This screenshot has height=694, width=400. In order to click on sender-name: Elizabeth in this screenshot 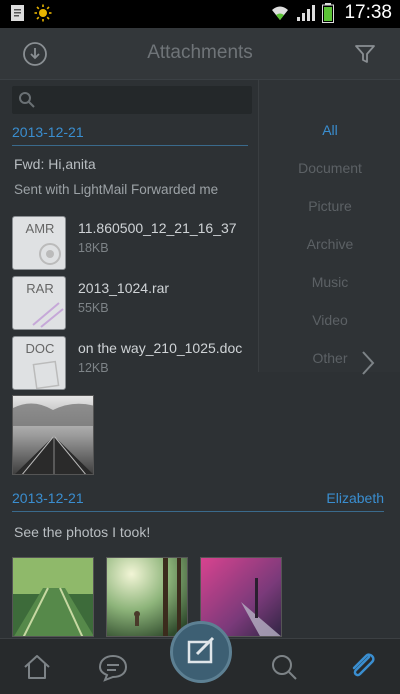, I will do `click(355, 498)`.